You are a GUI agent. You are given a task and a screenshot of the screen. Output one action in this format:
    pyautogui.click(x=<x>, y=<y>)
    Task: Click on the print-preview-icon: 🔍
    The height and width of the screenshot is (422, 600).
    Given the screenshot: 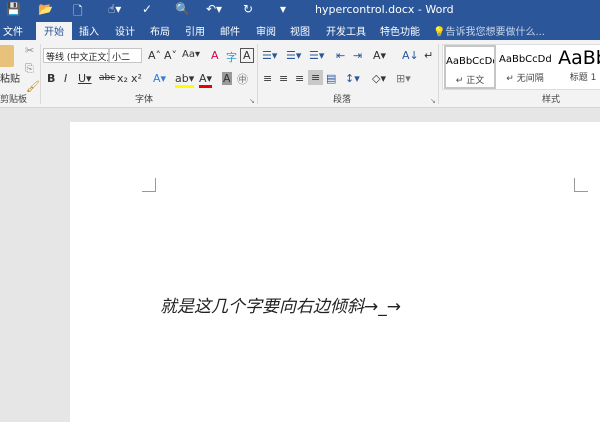 What is the action you would take?
    pyautogui.click(x=182, y=9)
    